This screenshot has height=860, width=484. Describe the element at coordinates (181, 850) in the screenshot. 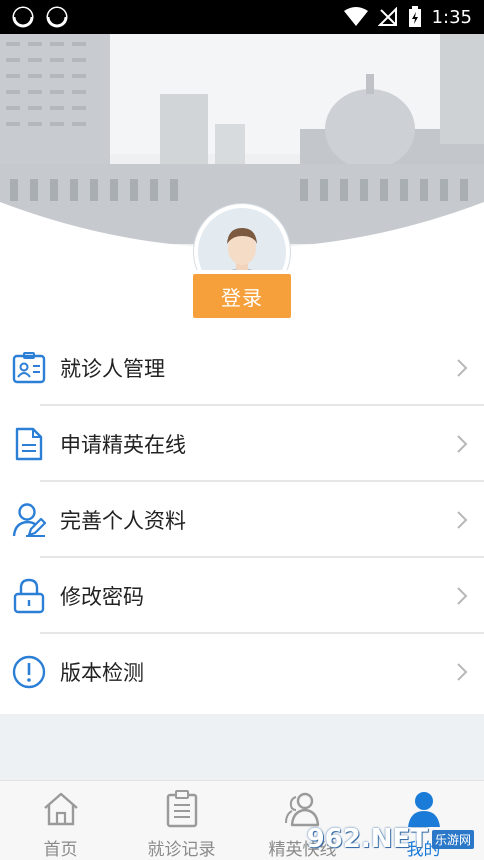

I see `tab-label: 就诊记录` at that location.